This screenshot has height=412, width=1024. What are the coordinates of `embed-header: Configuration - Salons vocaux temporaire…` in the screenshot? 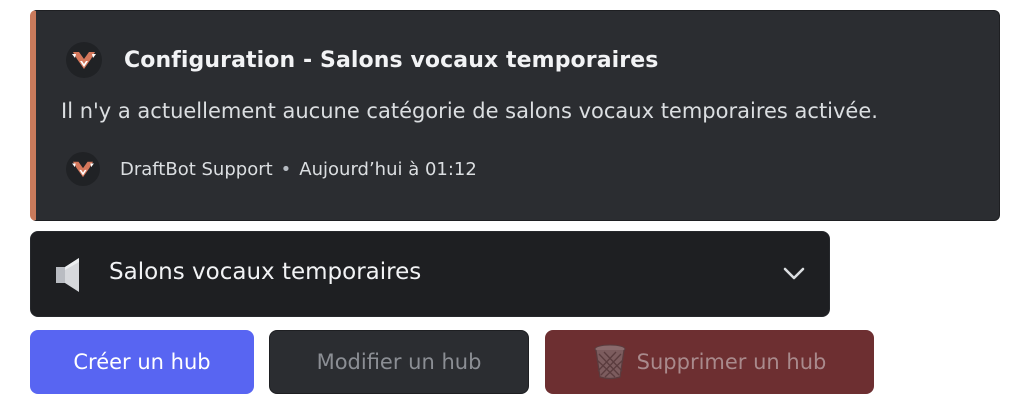 It's located at (362, 60).